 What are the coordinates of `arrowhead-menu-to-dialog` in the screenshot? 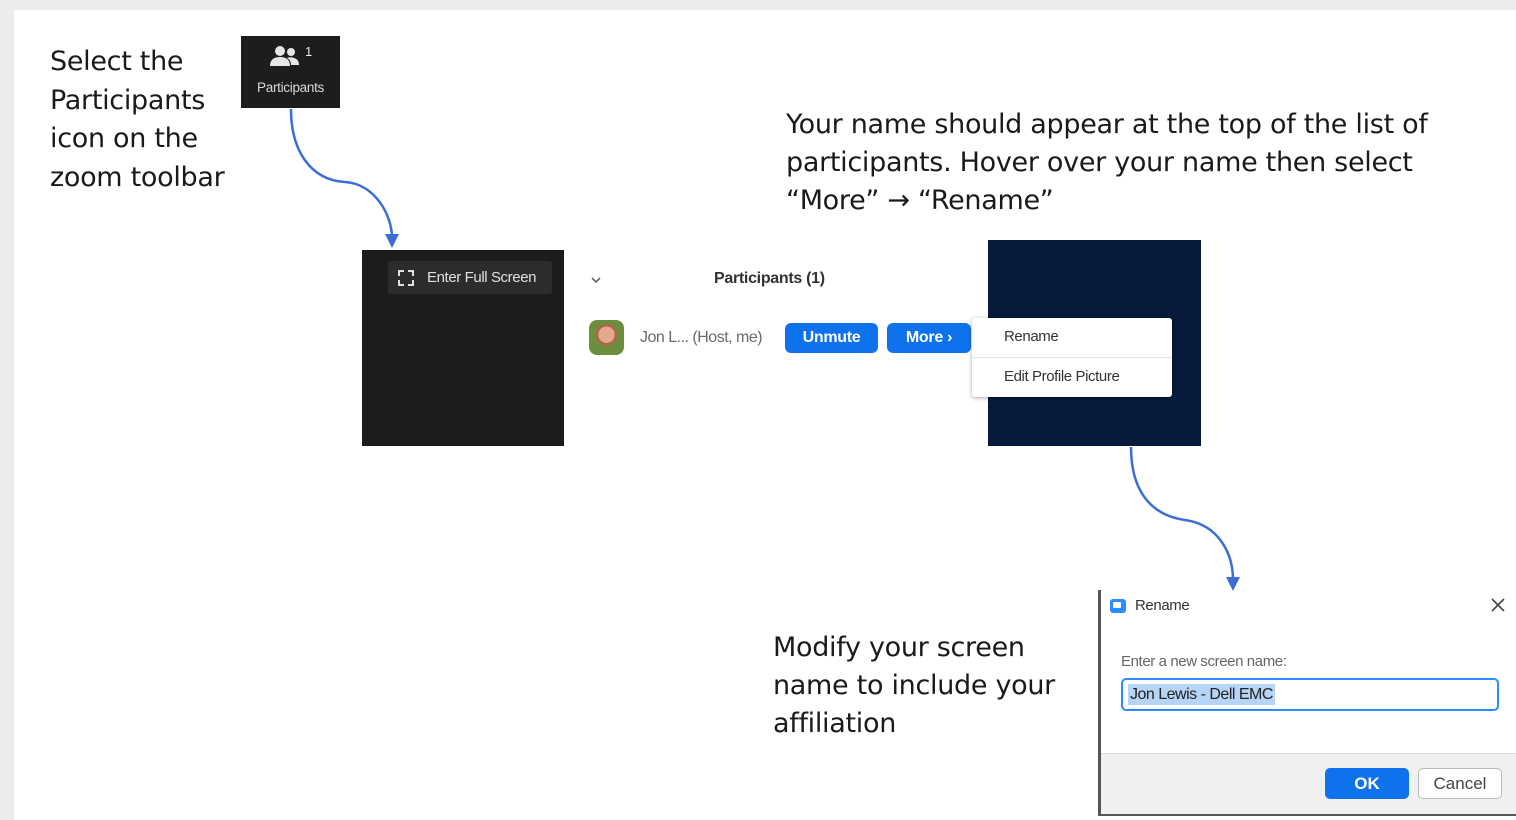 It's located at (1233, 584).